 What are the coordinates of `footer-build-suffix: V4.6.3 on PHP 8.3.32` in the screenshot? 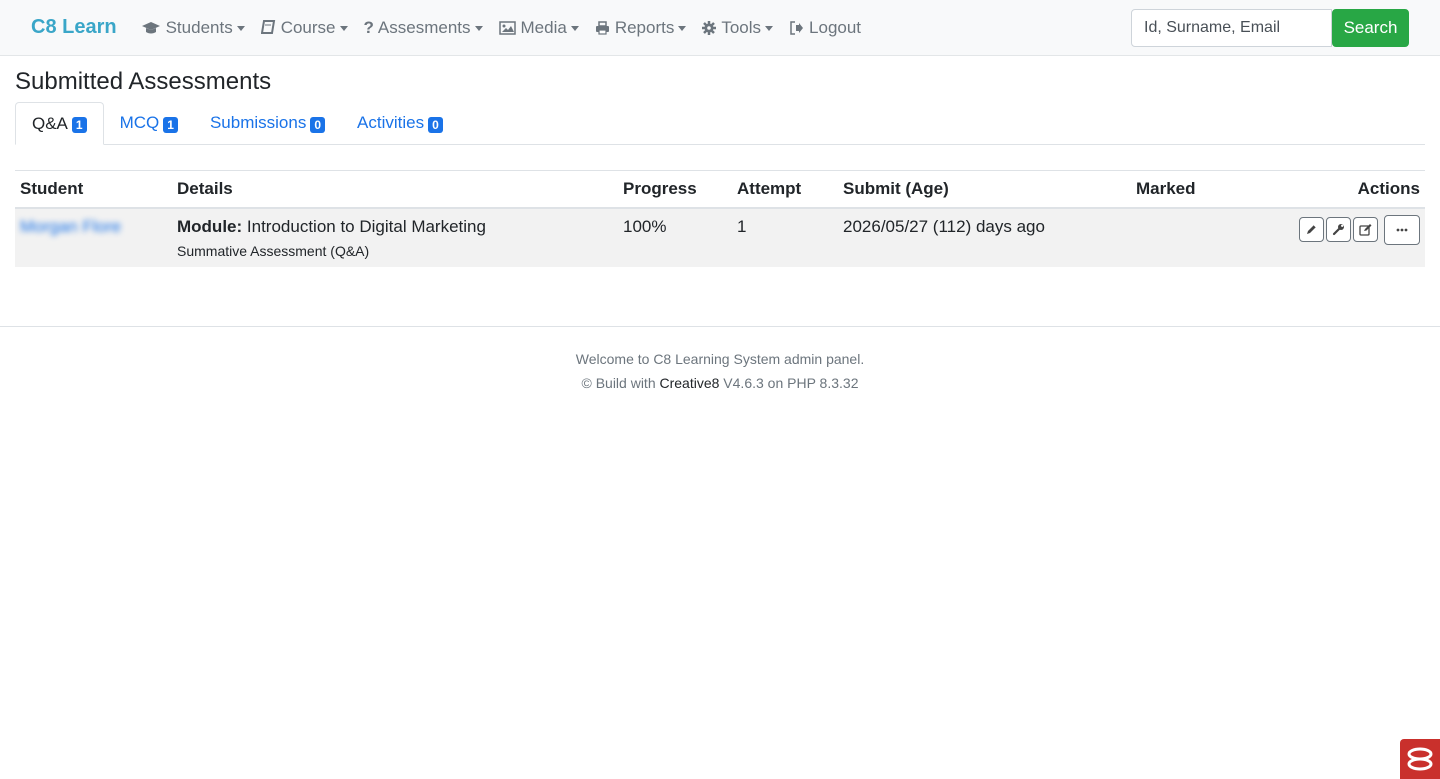 It's located at (789, 383).